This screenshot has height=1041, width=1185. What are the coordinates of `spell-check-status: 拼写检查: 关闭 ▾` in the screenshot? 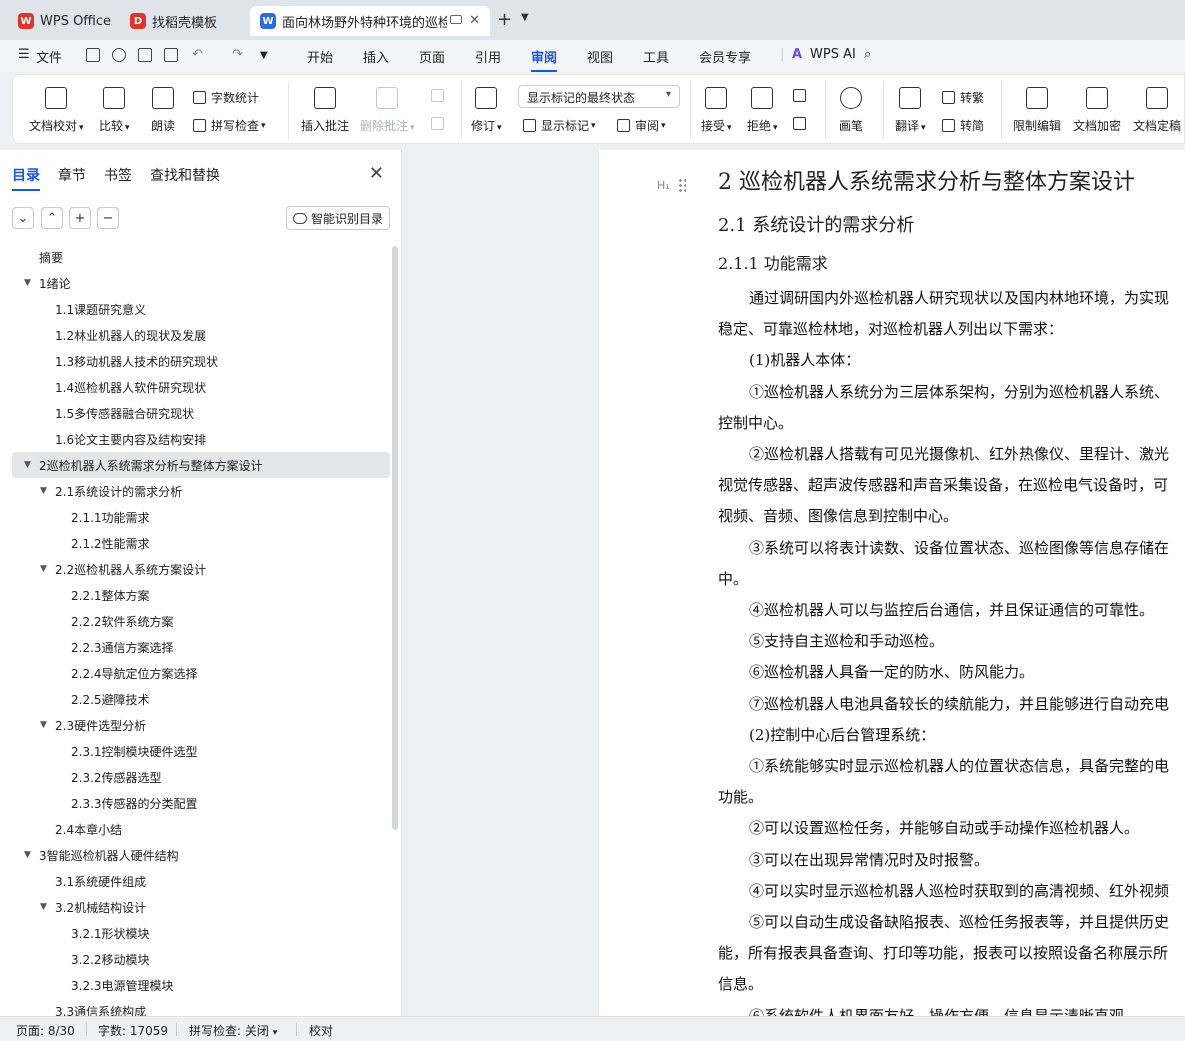 It's located at (233, 1030).